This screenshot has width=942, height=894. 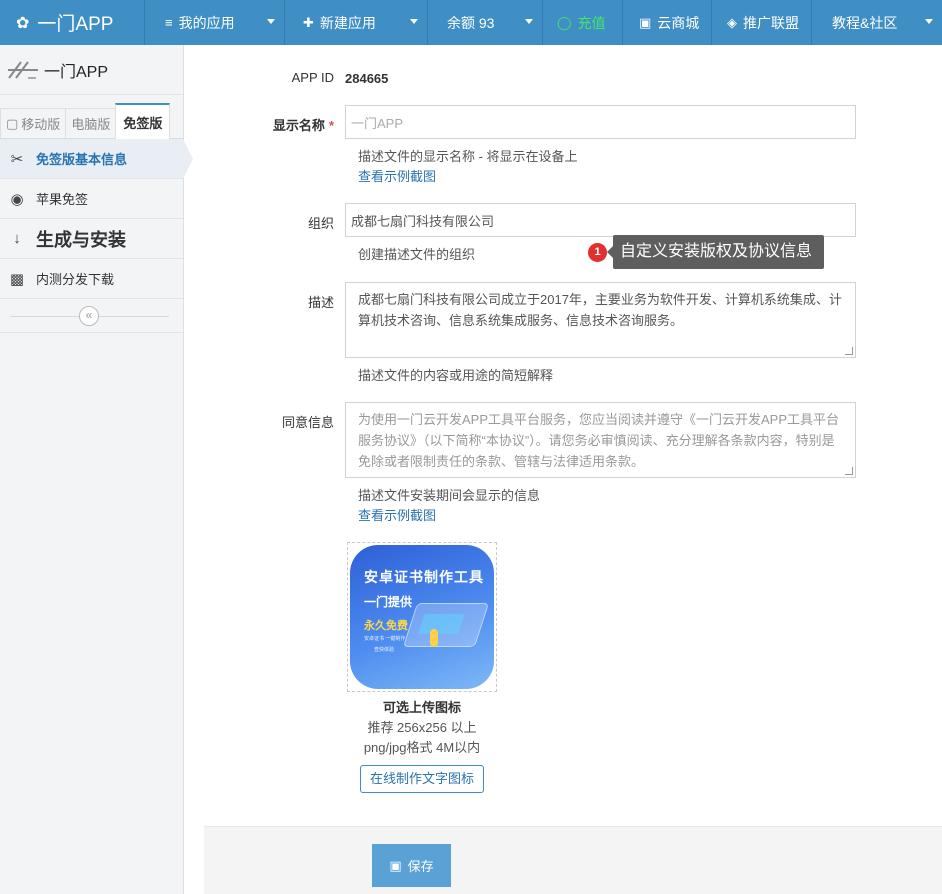 I want to click on make-text-icon-button: 在线制作文字图标, so click(x=422, y=779).